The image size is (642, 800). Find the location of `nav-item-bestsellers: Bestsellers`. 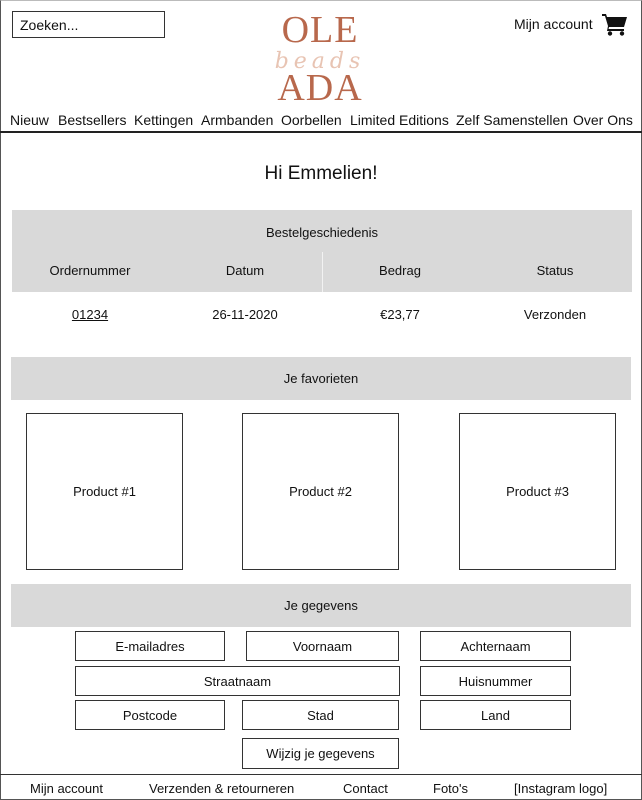

nav-item-bestsellers: Bestsellers is located at coordinates (92, 120).